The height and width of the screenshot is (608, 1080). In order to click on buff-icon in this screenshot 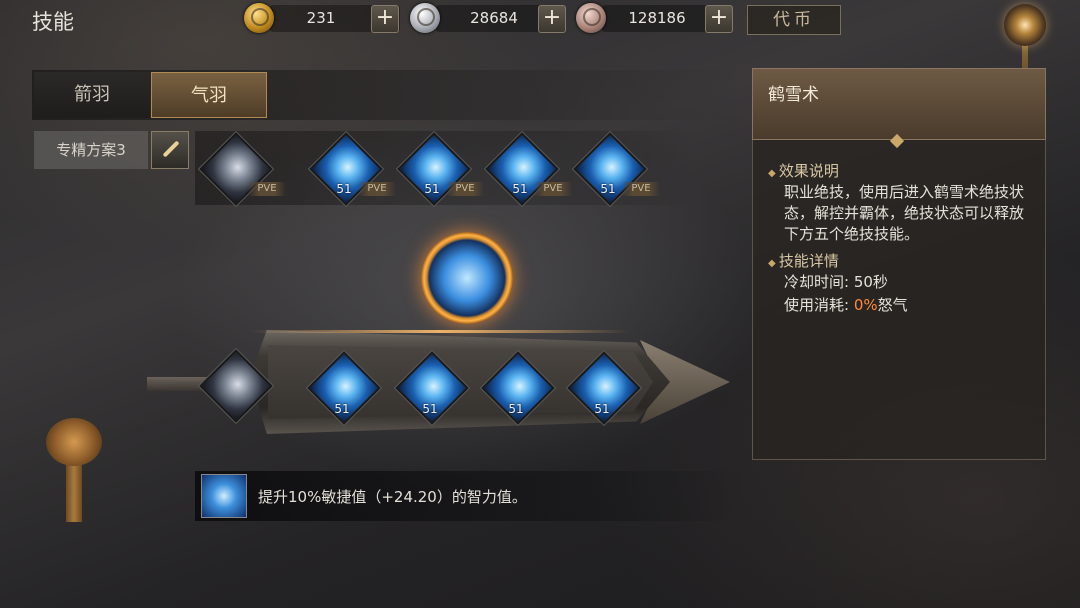, I will do `click(224, 496)`.